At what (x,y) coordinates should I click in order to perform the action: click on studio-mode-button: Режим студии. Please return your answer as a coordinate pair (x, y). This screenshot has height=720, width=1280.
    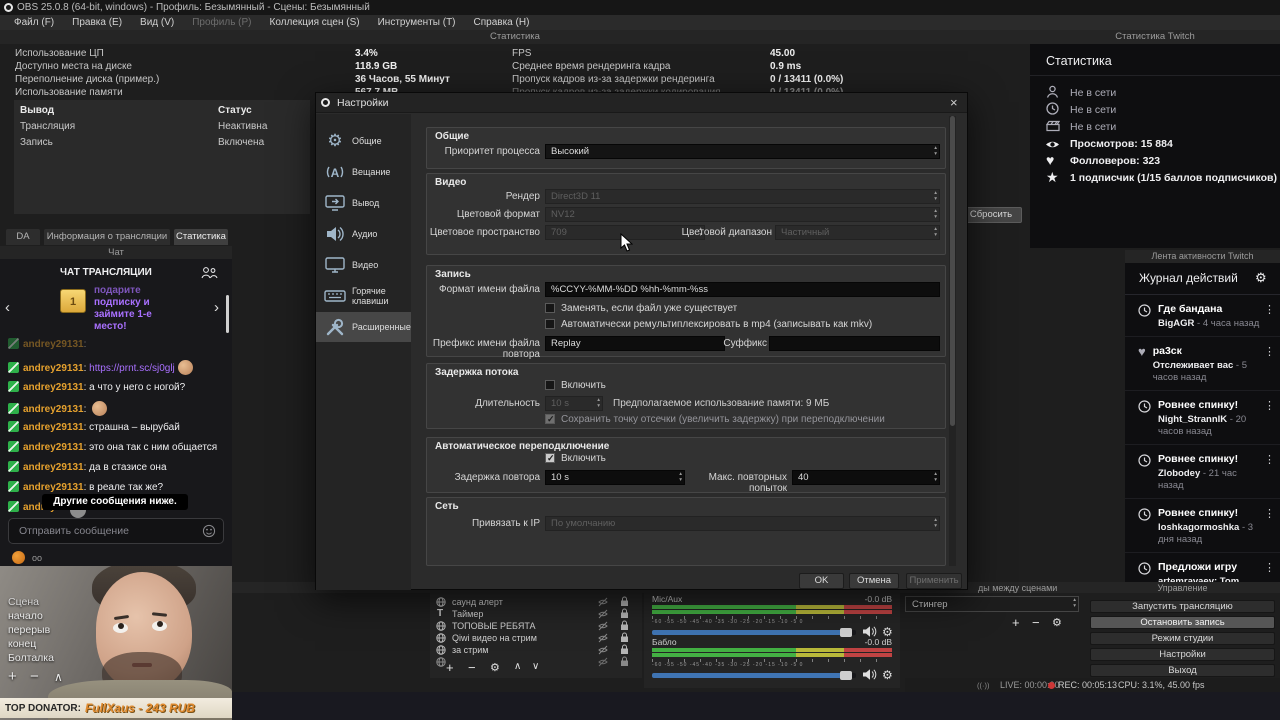
    Looking at the image, I should click on (1182, 638).